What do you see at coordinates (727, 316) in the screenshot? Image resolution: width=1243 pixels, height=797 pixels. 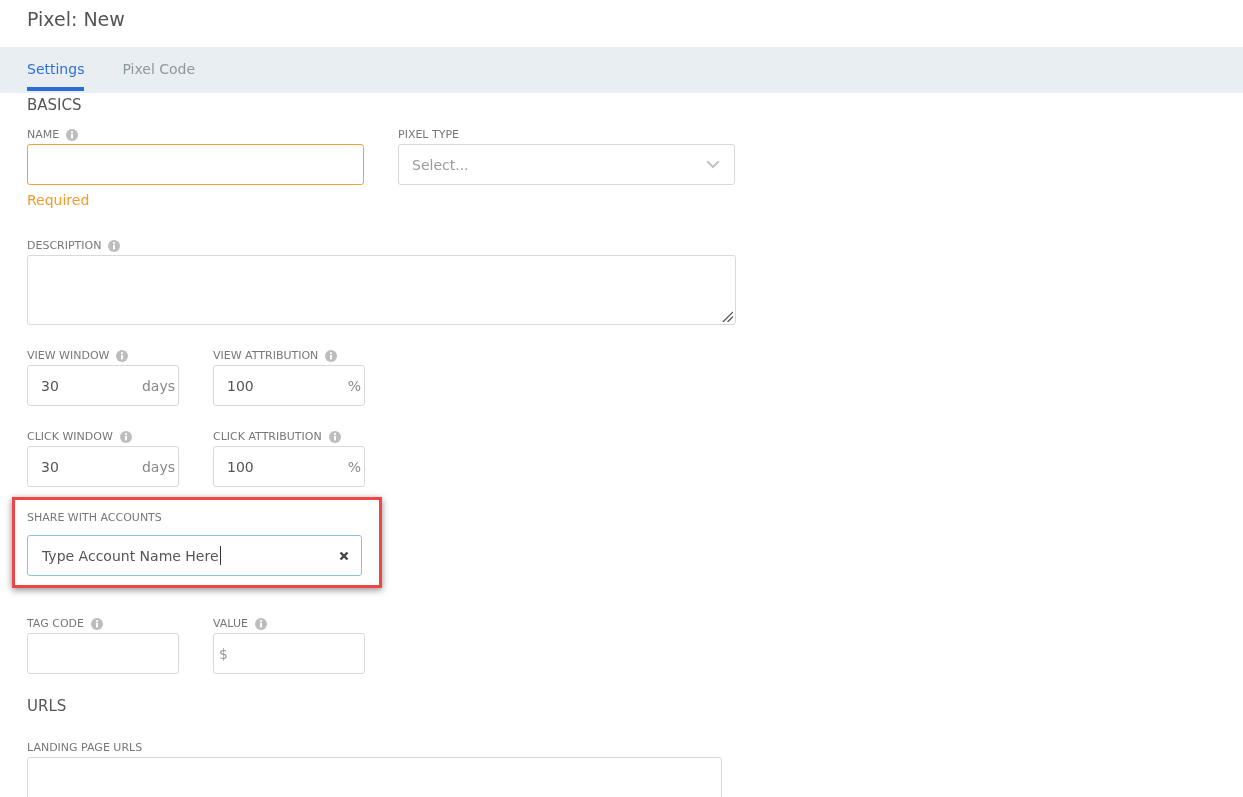 I see `resize-handle-icon` at bounding box center [727, 316].